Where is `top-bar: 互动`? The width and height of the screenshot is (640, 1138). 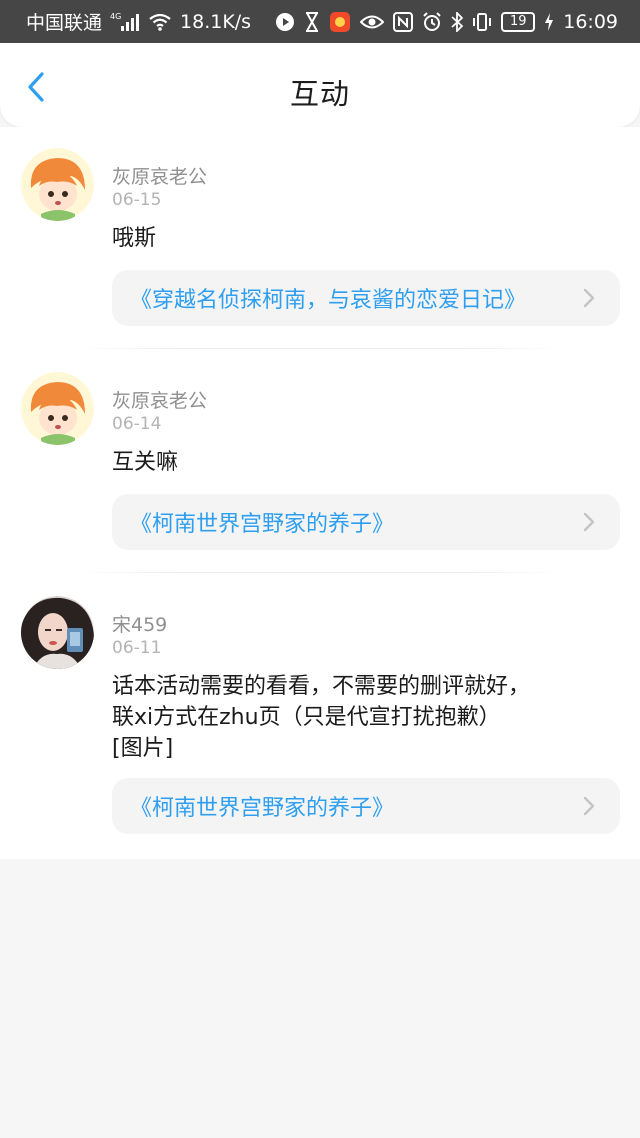
top-bar: 互动 is located at coordinates (320, 85).